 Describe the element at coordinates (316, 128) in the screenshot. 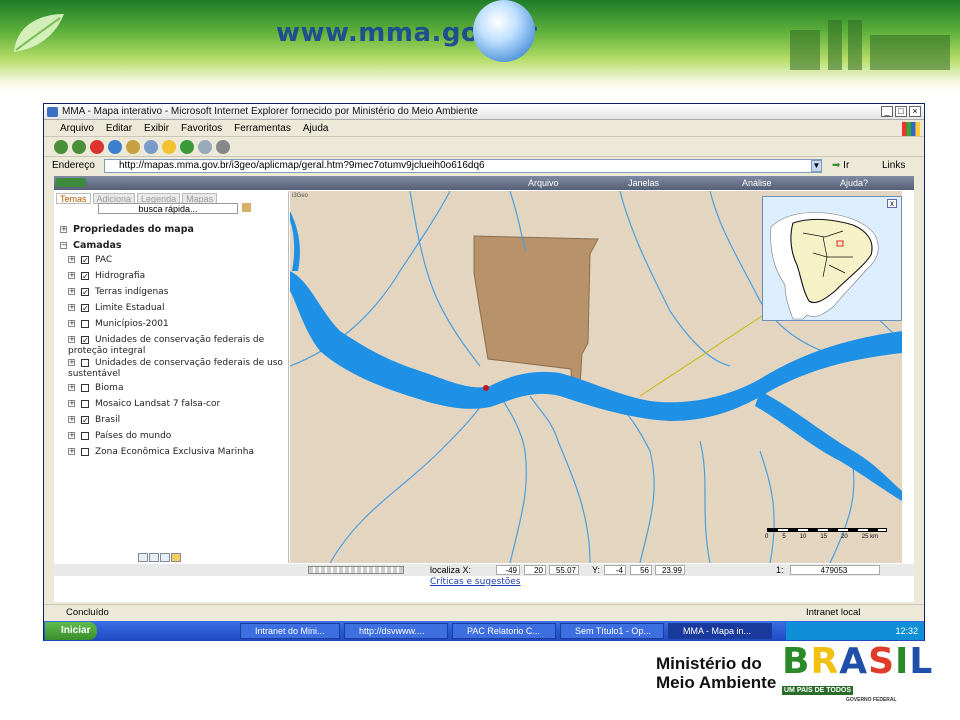

I see `menu-ajuda: Ajuda` at that location.